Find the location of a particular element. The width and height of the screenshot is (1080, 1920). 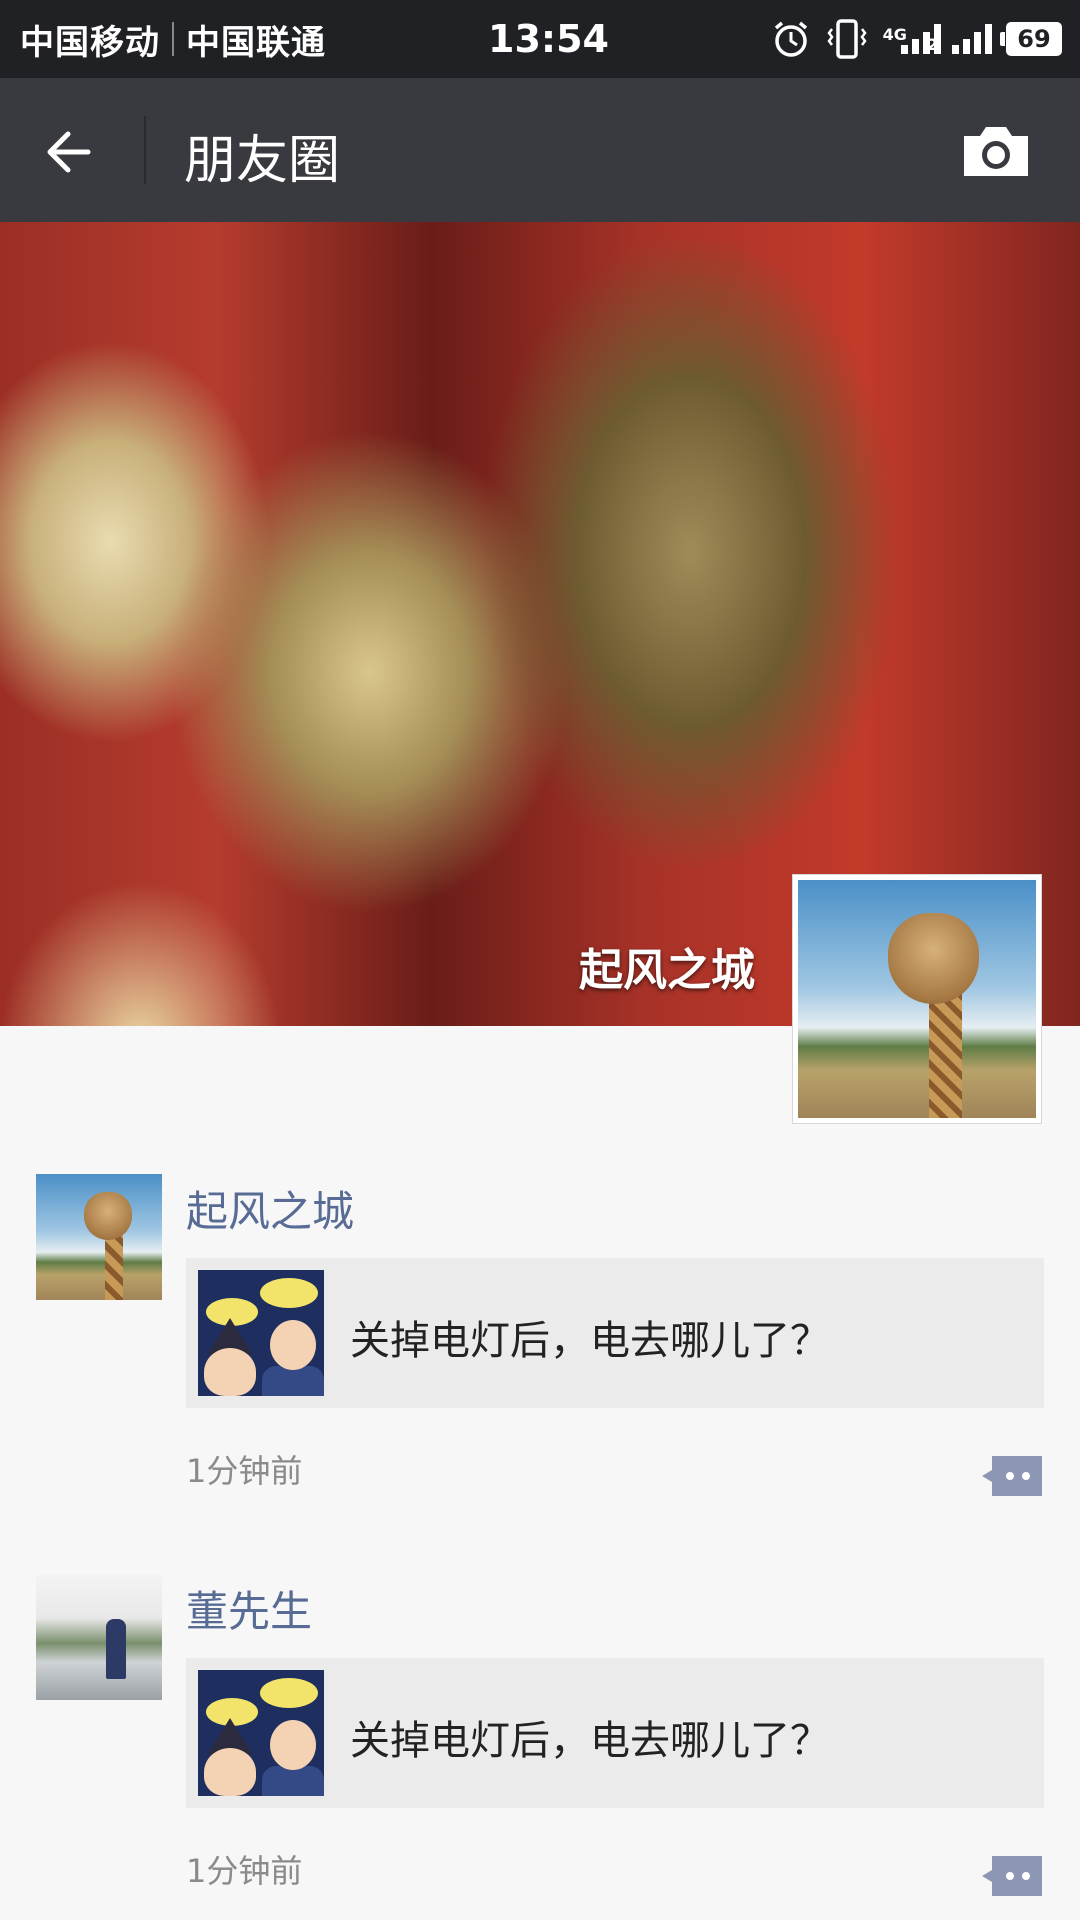

carrier-2: 中国联通 is located at coordinates (256, 42).